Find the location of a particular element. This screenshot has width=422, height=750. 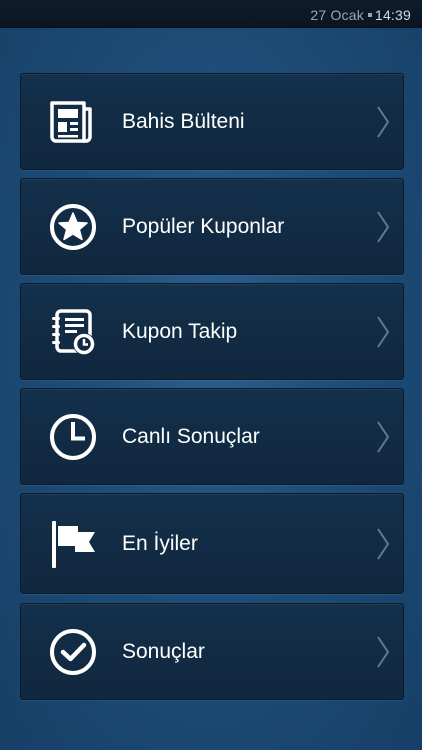

menu-item-label: En İyiler is located at coordinates (160, 543).